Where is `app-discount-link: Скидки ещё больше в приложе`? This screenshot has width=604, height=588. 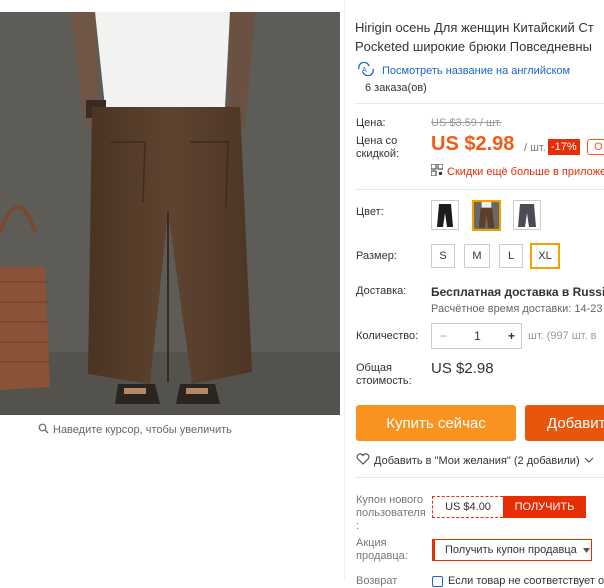
app-discount-link: Скидки ещё больше в приложе is located at coordinates (517, 171).